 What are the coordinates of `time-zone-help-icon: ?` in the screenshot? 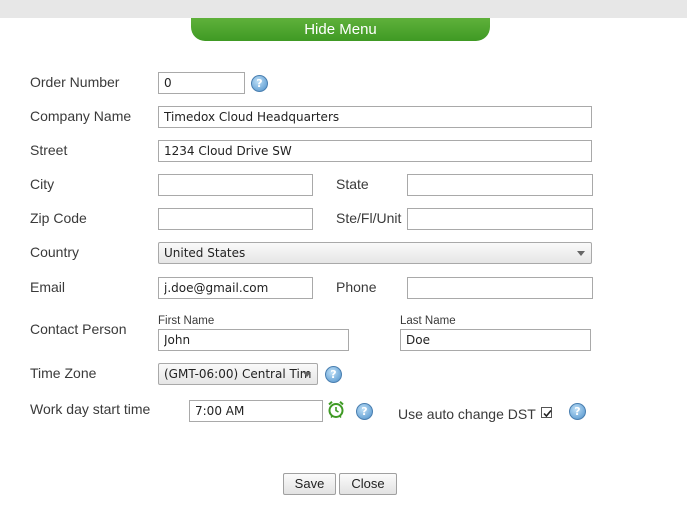 It's located at (333, 374).